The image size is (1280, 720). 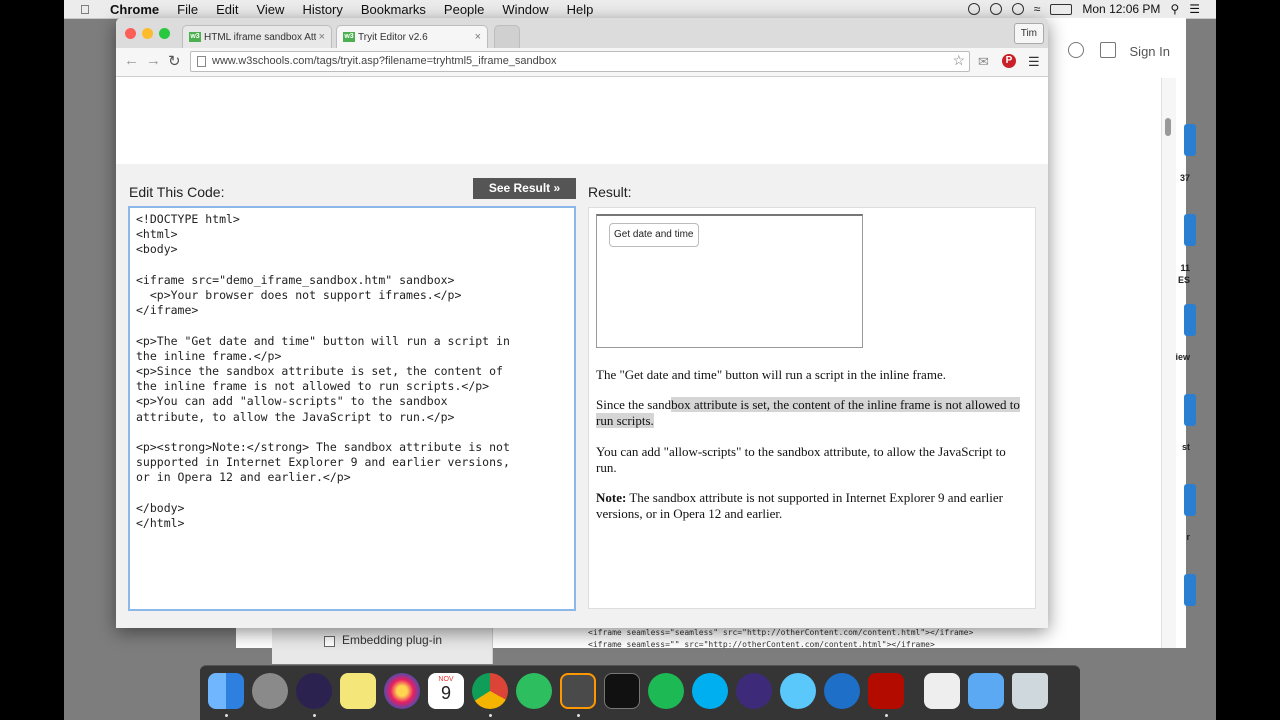 What do you see at coordinates (131, 60) in the screenshot?
I see `back-icon: ←` at bounding box center [131, 60].